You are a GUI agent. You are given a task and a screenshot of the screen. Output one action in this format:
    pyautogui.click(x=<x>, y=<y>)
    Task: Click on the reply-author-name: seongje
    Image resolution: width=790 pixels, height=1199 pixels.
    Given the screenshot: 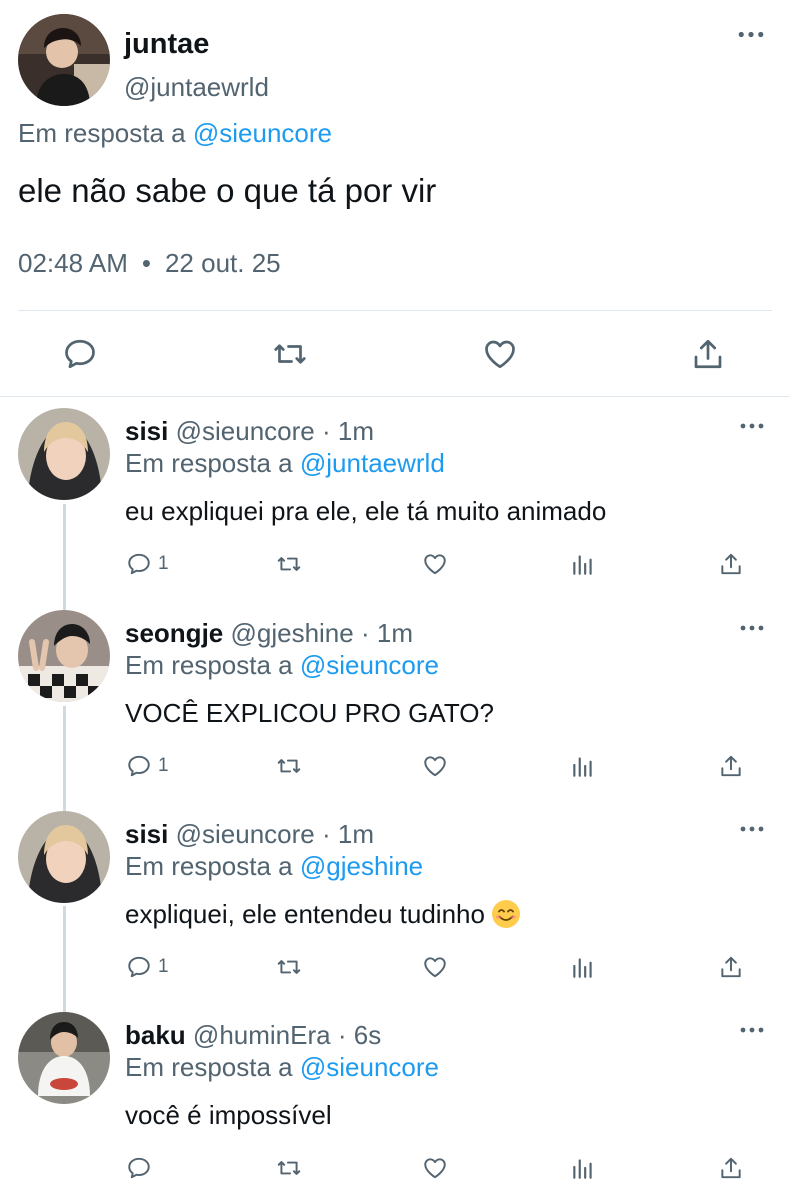 What is the action you would take?
    pyautogui.click(x=174, y=633)
    